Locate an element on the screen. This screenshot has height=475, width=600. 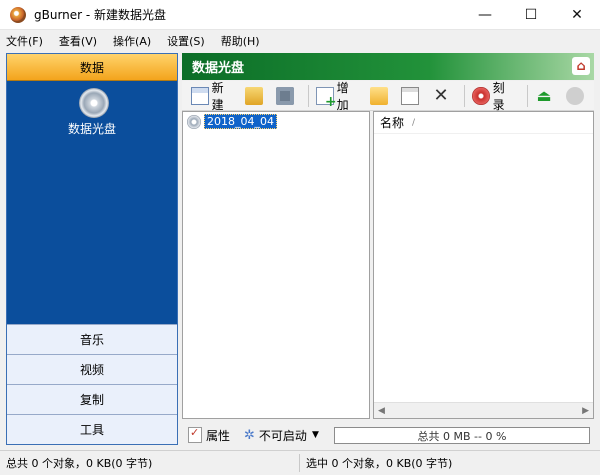
home-icon: ⌂ is located at coordinates (581, 66).